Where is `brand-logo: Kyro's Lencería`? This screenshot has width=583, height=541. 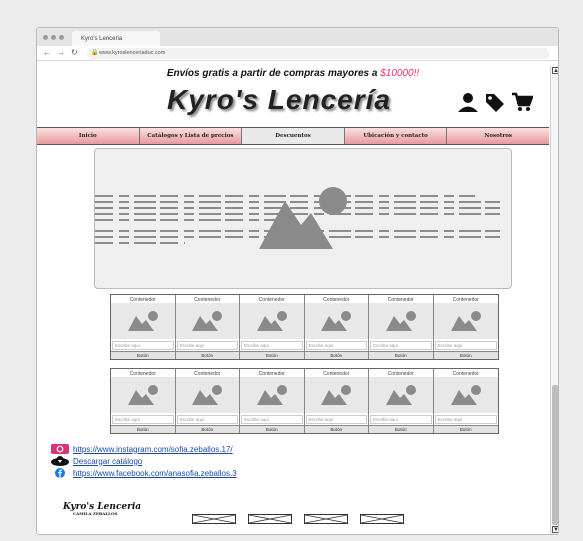
brand-logo: Kyro's Lencería is located at coordinates (279, 100).